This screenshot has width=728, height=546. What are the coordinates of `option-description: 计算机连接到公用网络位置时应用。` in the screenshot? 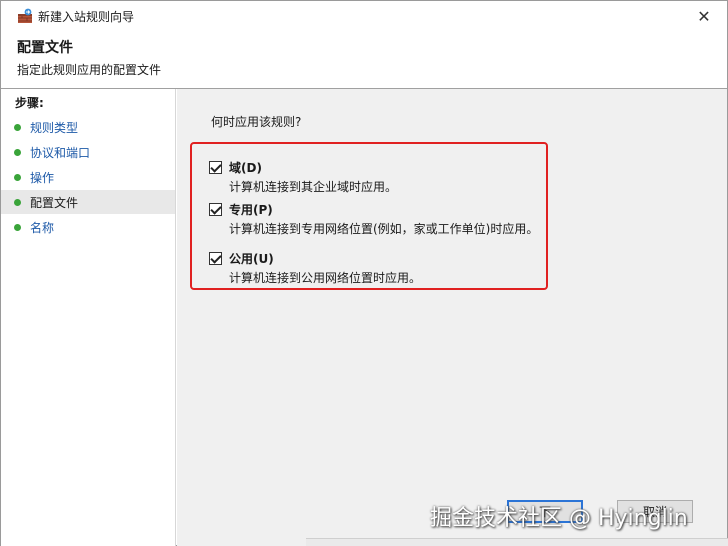 It's located at (325, 278).